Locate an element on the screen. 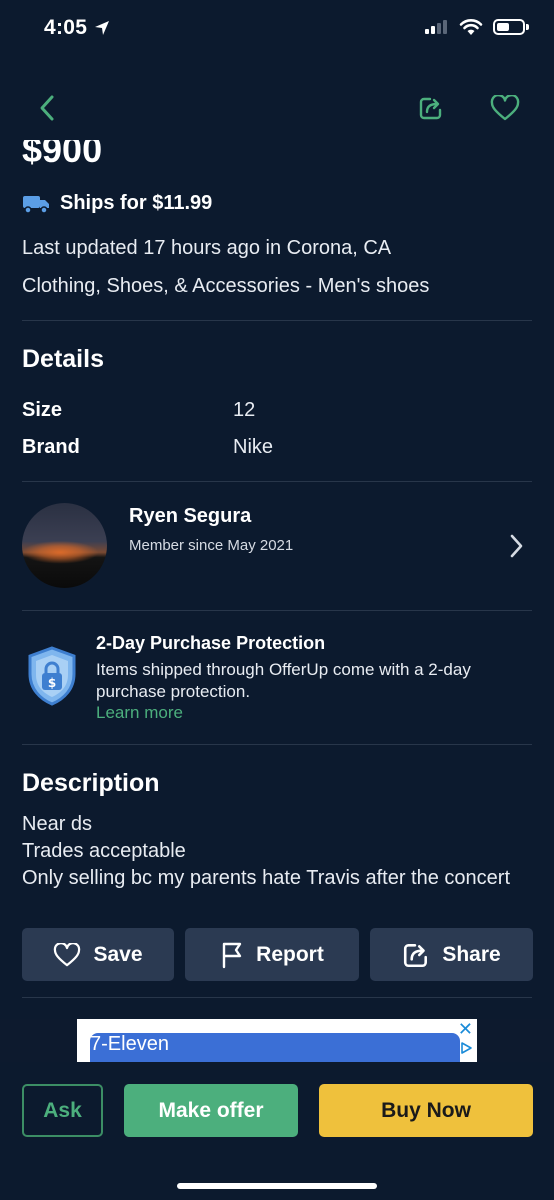  detail-label-brand: Brand is located at coordinates (51, 447).